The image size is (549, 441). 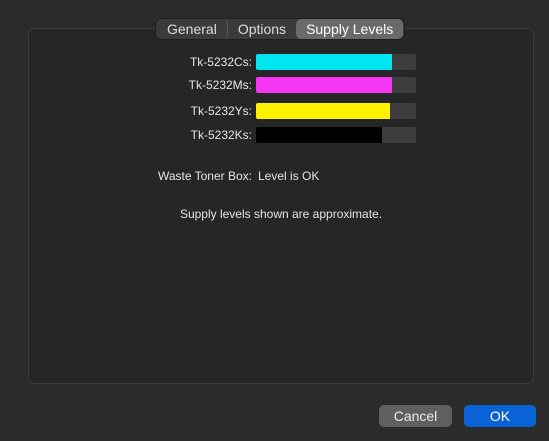 What do you see at coordinates (289, 176) in the screenshot?
I see `waste-toner-status: Level is OK` at bounding box center [289, 176].